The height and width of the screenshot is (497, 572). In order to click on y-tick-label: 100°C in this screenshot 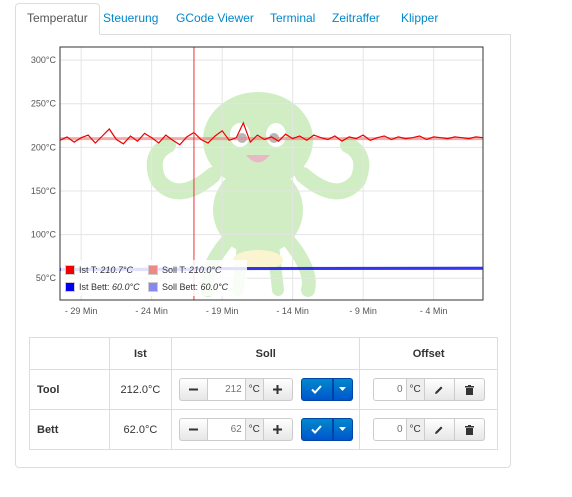, I will do `click(44, 235)`.